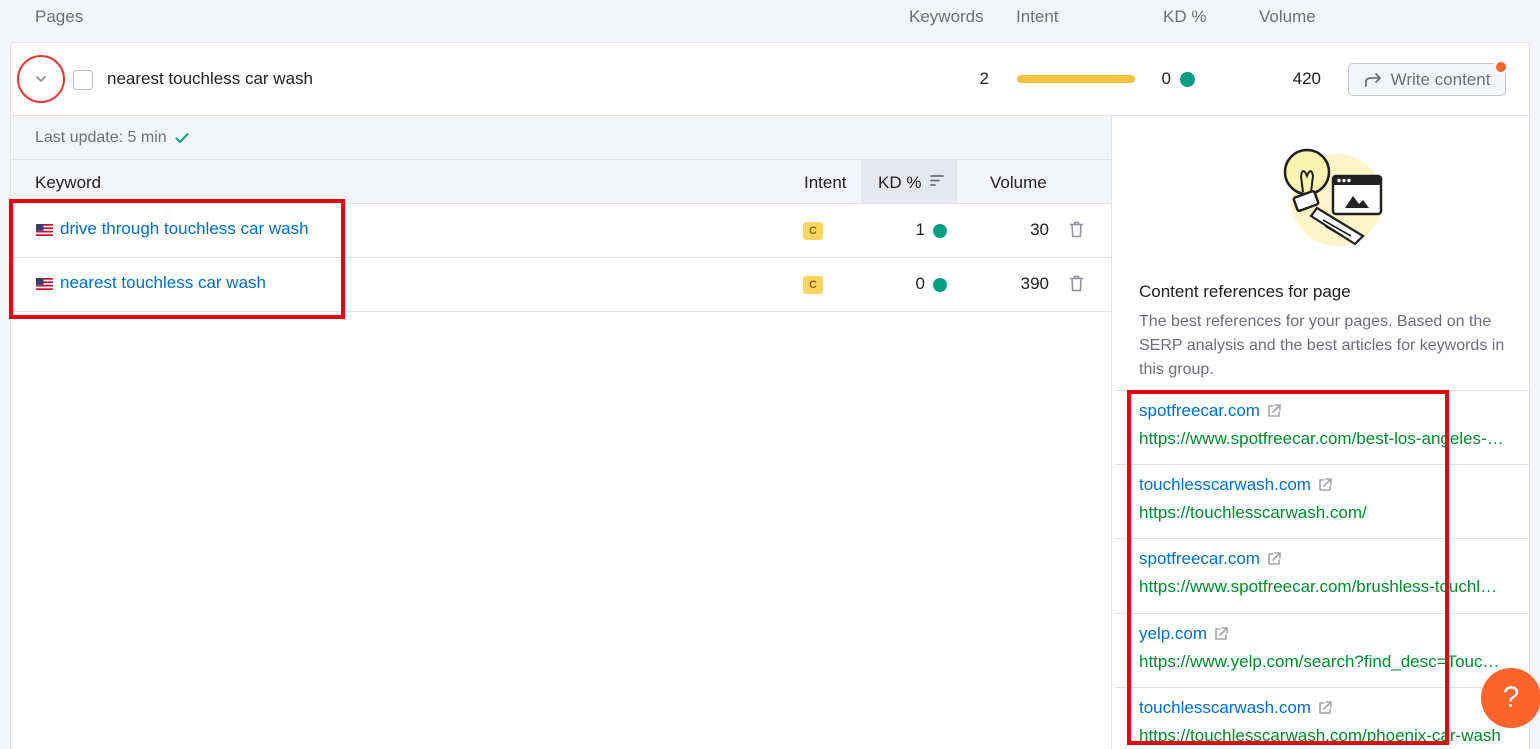 This screenshot has width=1540, height=749. I want to click on keyword-kd-value: 1, so click(920, 229).